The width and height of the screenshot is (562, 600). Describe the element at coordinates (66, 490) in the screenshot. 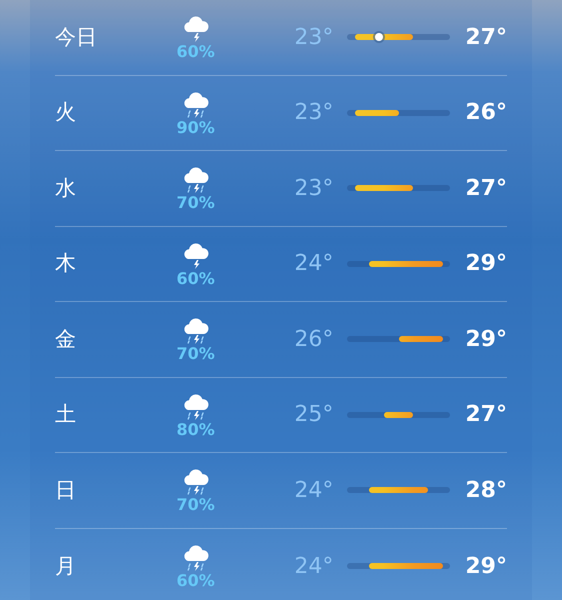

I see `day-label: 日` at that location.